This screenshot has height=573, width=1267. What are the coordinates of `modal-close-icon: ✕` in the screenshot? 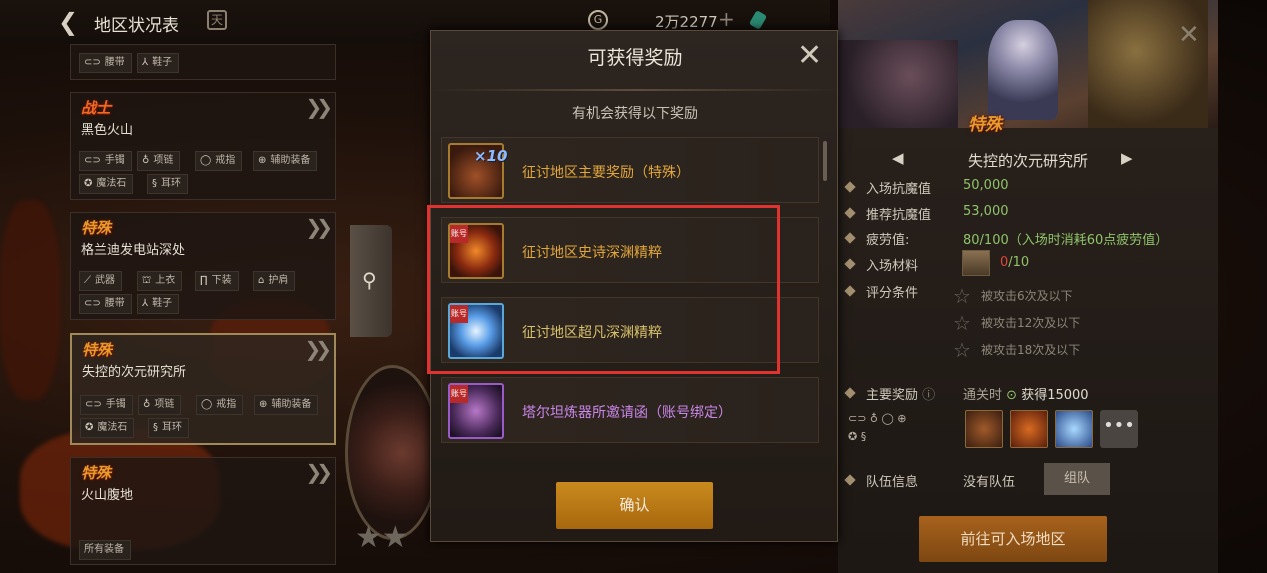 It's located at (809, 56).